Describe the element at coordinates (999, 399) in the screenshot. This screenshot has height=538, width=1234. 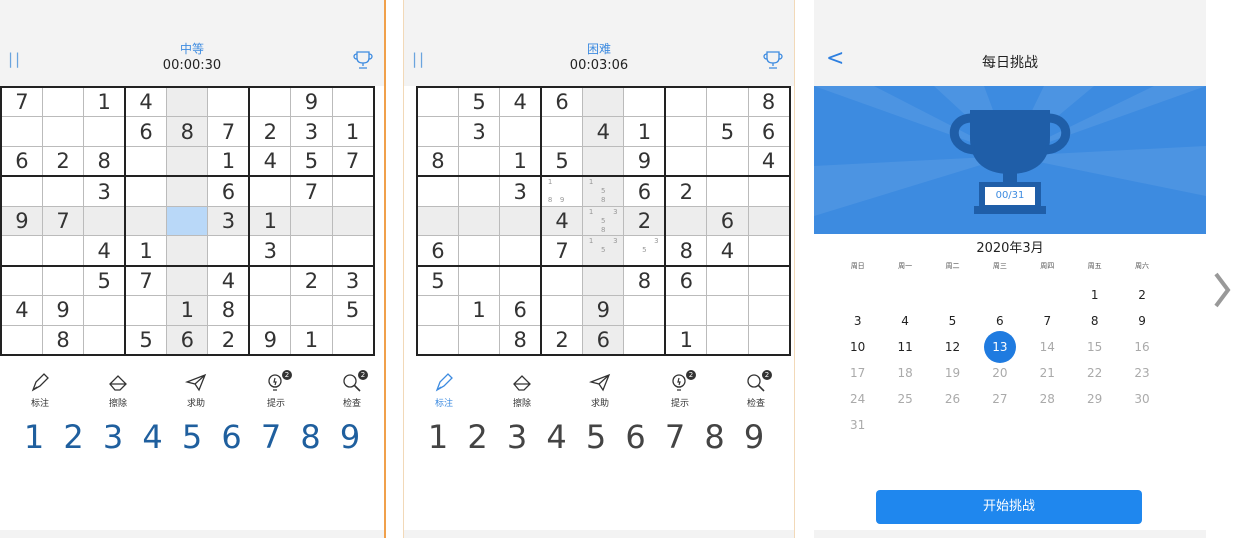
I see `calendar-day: 27` at that location.